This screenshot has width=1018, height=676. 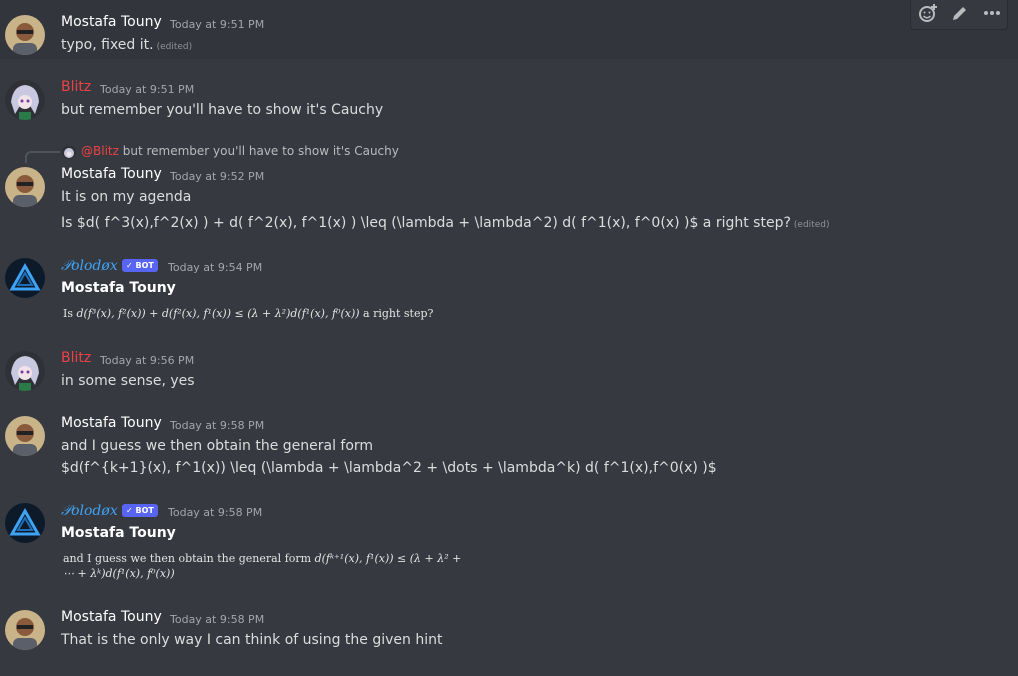 What do you see at coordinates (127, 45) in the screenshot?
I see `message-text: typo, fixed it. (edited)` at bounding box center [127, 45].